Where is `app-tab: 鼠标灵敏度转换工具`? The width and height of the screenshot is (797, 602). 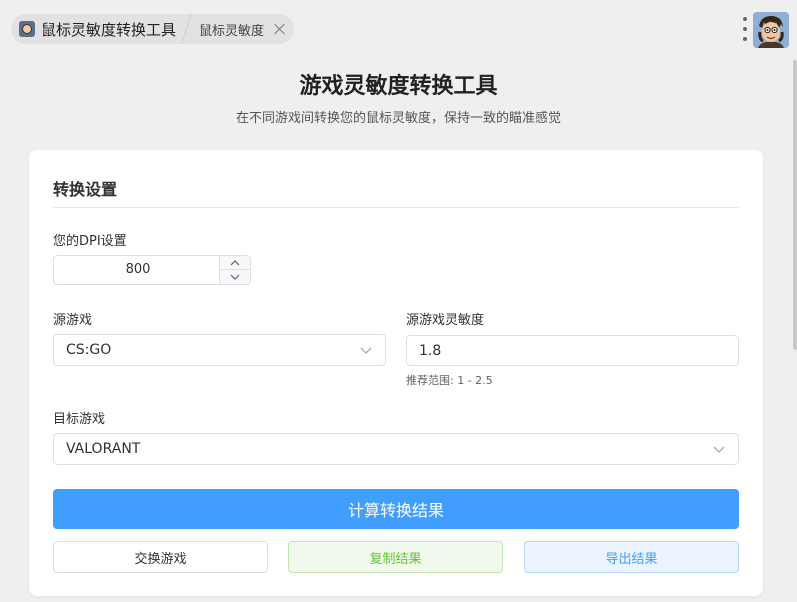 app-tab: 鼠标灵敏度转换工具 is located at coordinates (98, 29).